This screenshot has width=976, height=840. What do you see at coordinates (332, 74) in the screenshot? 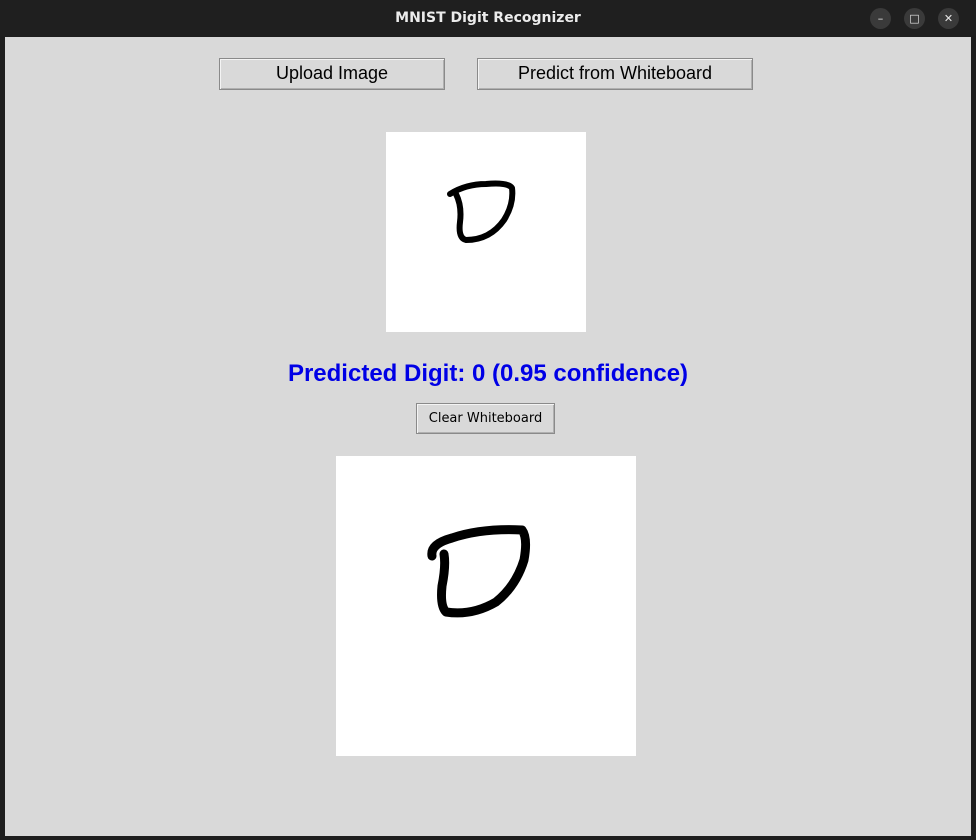
I see `upload-image-button: Upload Image` at bounding box center [332, 74].